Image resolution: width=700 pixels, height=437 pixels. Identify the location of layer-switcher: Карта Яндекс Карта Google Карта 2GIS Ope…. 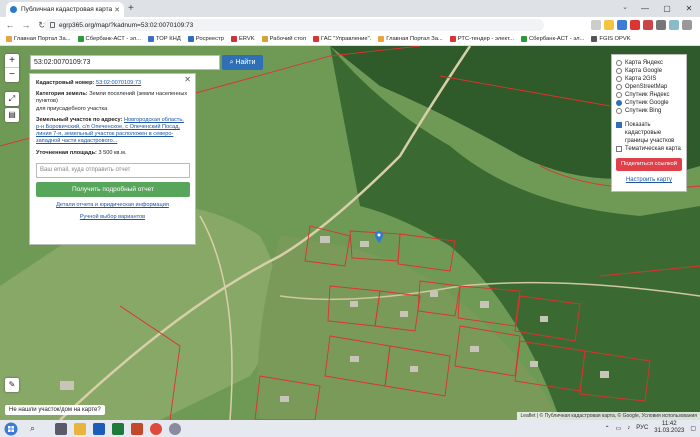
(649, 123).